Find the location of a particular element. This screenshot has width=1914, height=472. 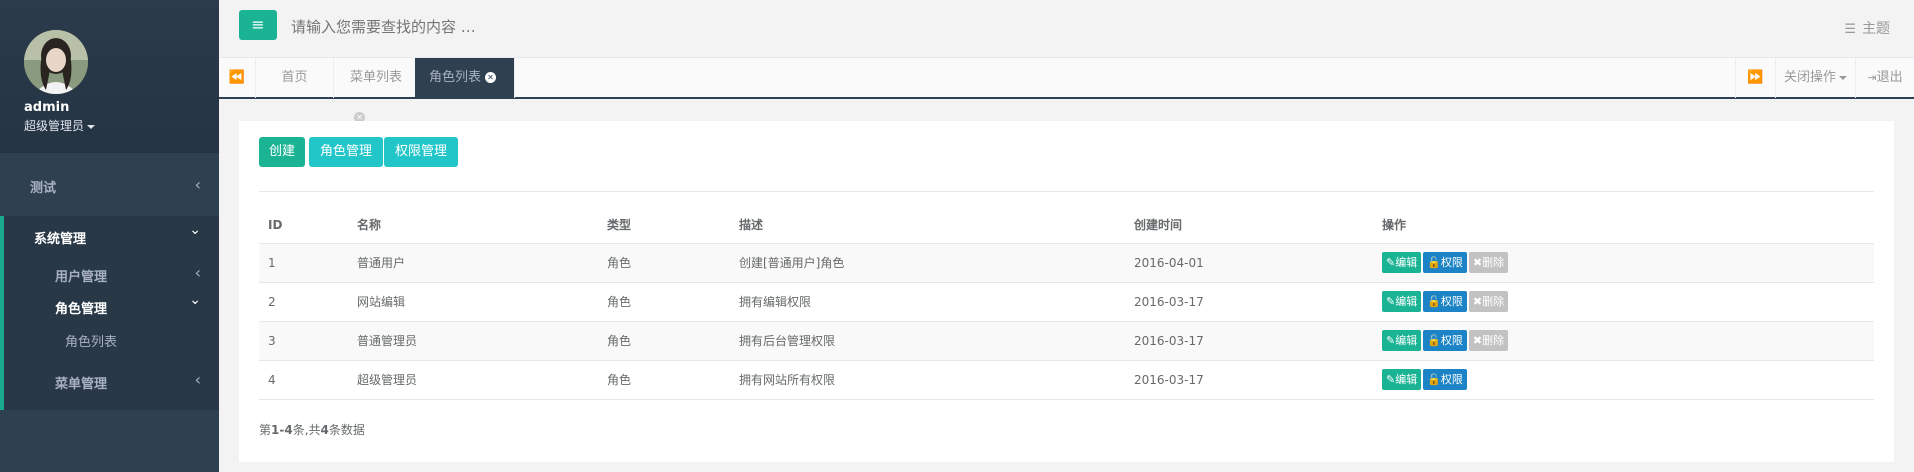

cell-created-time: 2016-04-01 is located at coordinates (1249, 262).